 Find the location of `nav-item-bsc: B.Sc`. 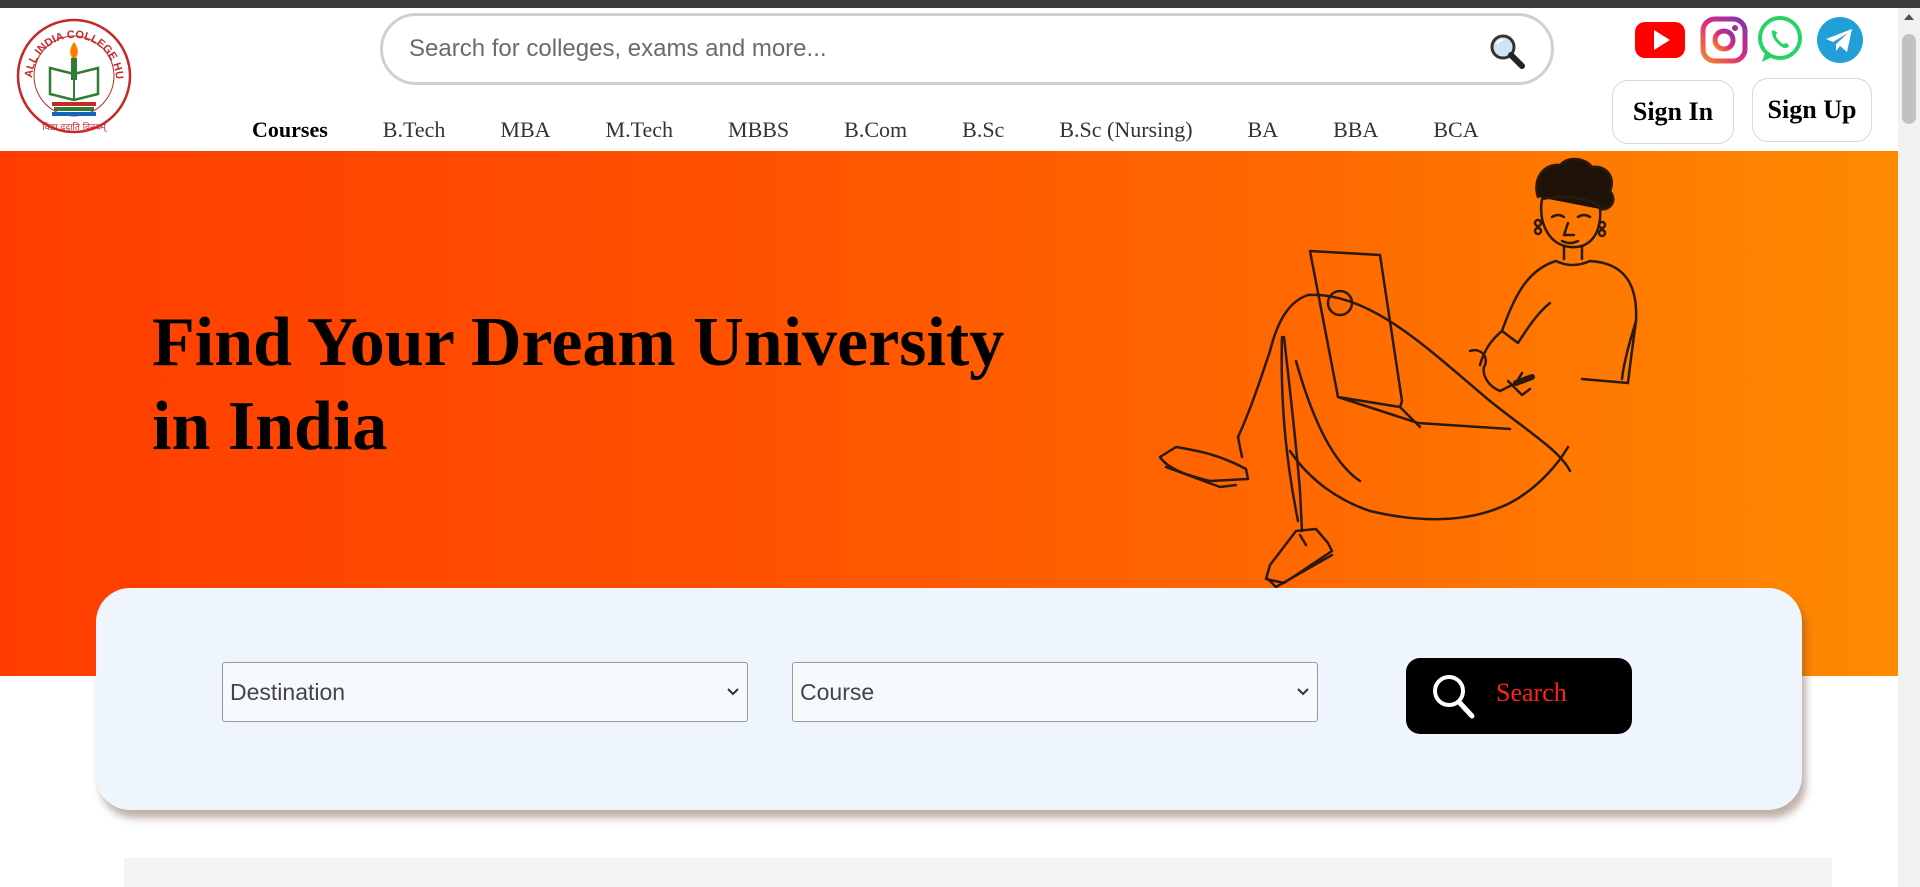

nav-item-bsc: B.Sc is located at coordinates (983, 130).